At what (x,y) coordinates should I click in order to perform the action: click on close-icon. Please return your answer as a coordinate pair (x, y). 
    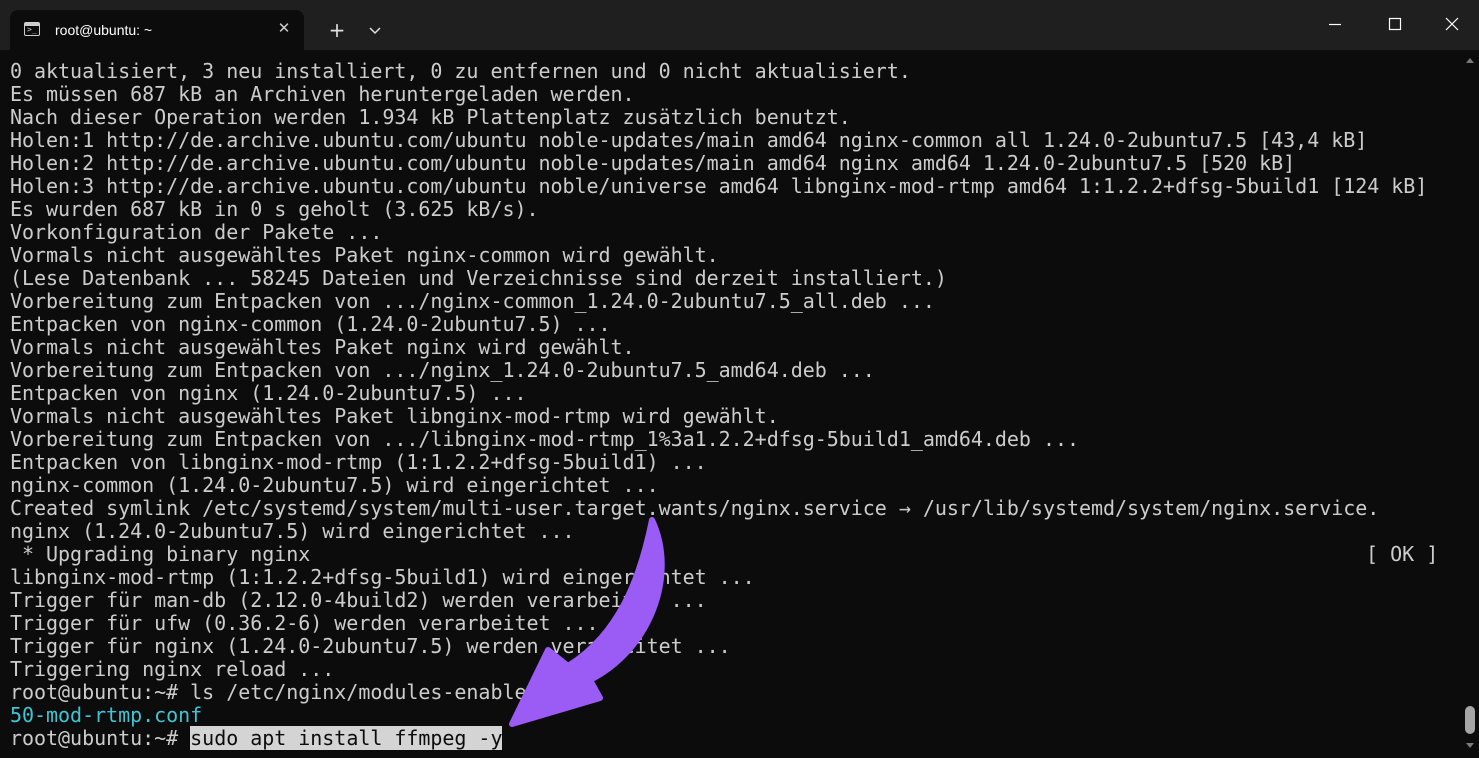
    Looking at the image, I should click on (1452, 24).